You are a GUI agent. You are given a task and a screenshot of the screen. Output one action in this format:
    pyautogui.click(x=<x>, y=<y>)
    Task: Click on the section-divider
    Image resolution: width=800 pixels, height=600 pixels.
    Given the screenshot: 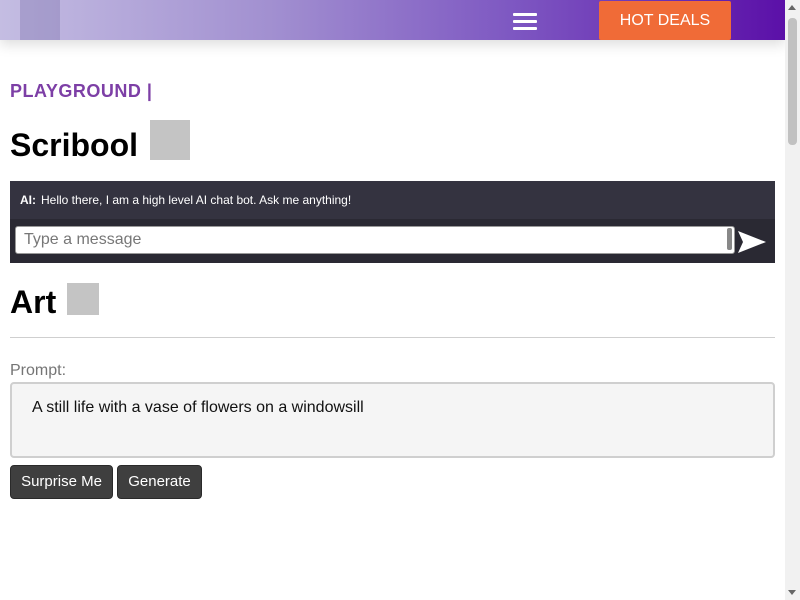 What is the action you would take?
    pyautogui.click(x=392, y=337)
    